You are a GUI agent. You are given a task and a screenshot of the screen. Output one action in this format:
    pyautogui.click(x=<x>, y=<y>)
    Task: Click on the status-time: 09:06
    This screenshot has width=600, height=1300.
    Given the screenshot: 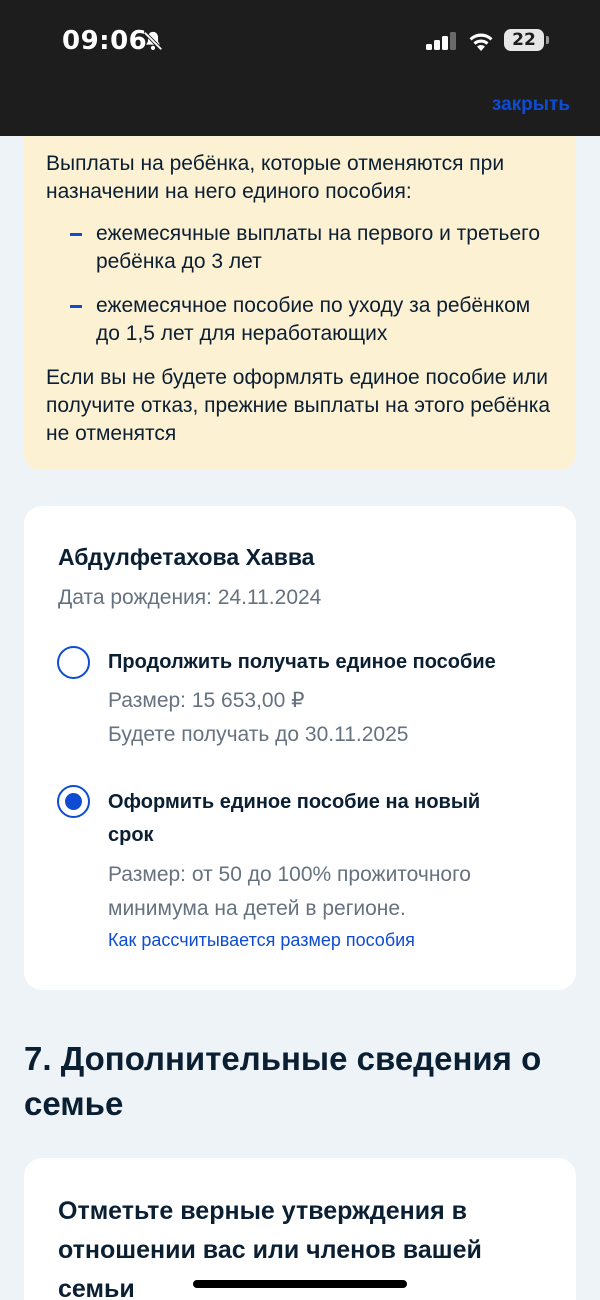 What is the action you would take?
    pyautogui.click(x=105, y=41)
    